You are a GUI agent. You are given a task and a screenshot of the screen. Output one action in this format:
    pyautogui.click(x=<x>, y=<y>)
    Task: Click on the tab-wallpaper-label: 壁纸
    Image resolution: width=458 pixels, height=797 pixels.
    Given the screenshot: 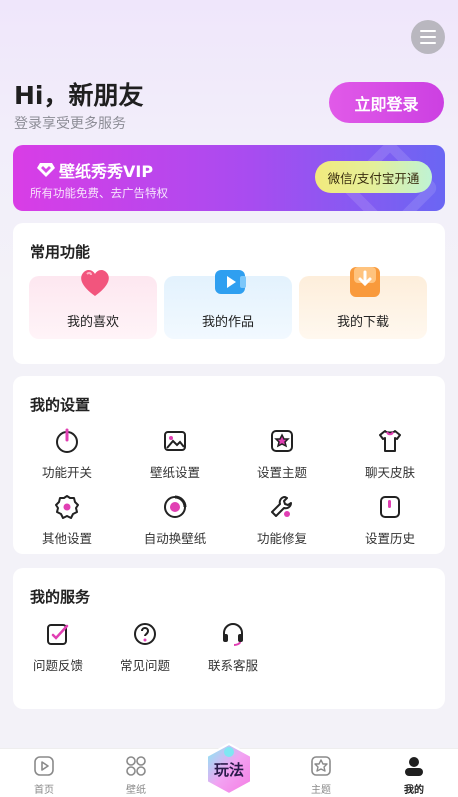 What is the action you would take?
    pyautogui.click(x=136, y=790)
    